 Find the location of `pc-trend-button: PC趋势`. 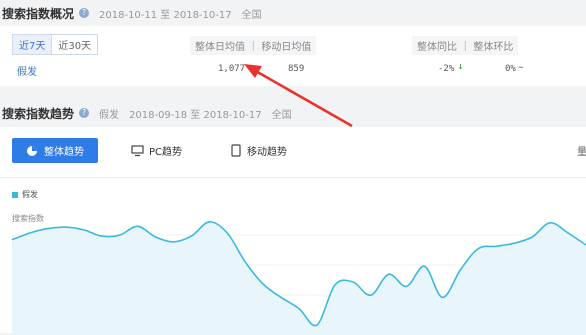

pc-trend-button: PC趋势 is located at coordinates (156, 150).